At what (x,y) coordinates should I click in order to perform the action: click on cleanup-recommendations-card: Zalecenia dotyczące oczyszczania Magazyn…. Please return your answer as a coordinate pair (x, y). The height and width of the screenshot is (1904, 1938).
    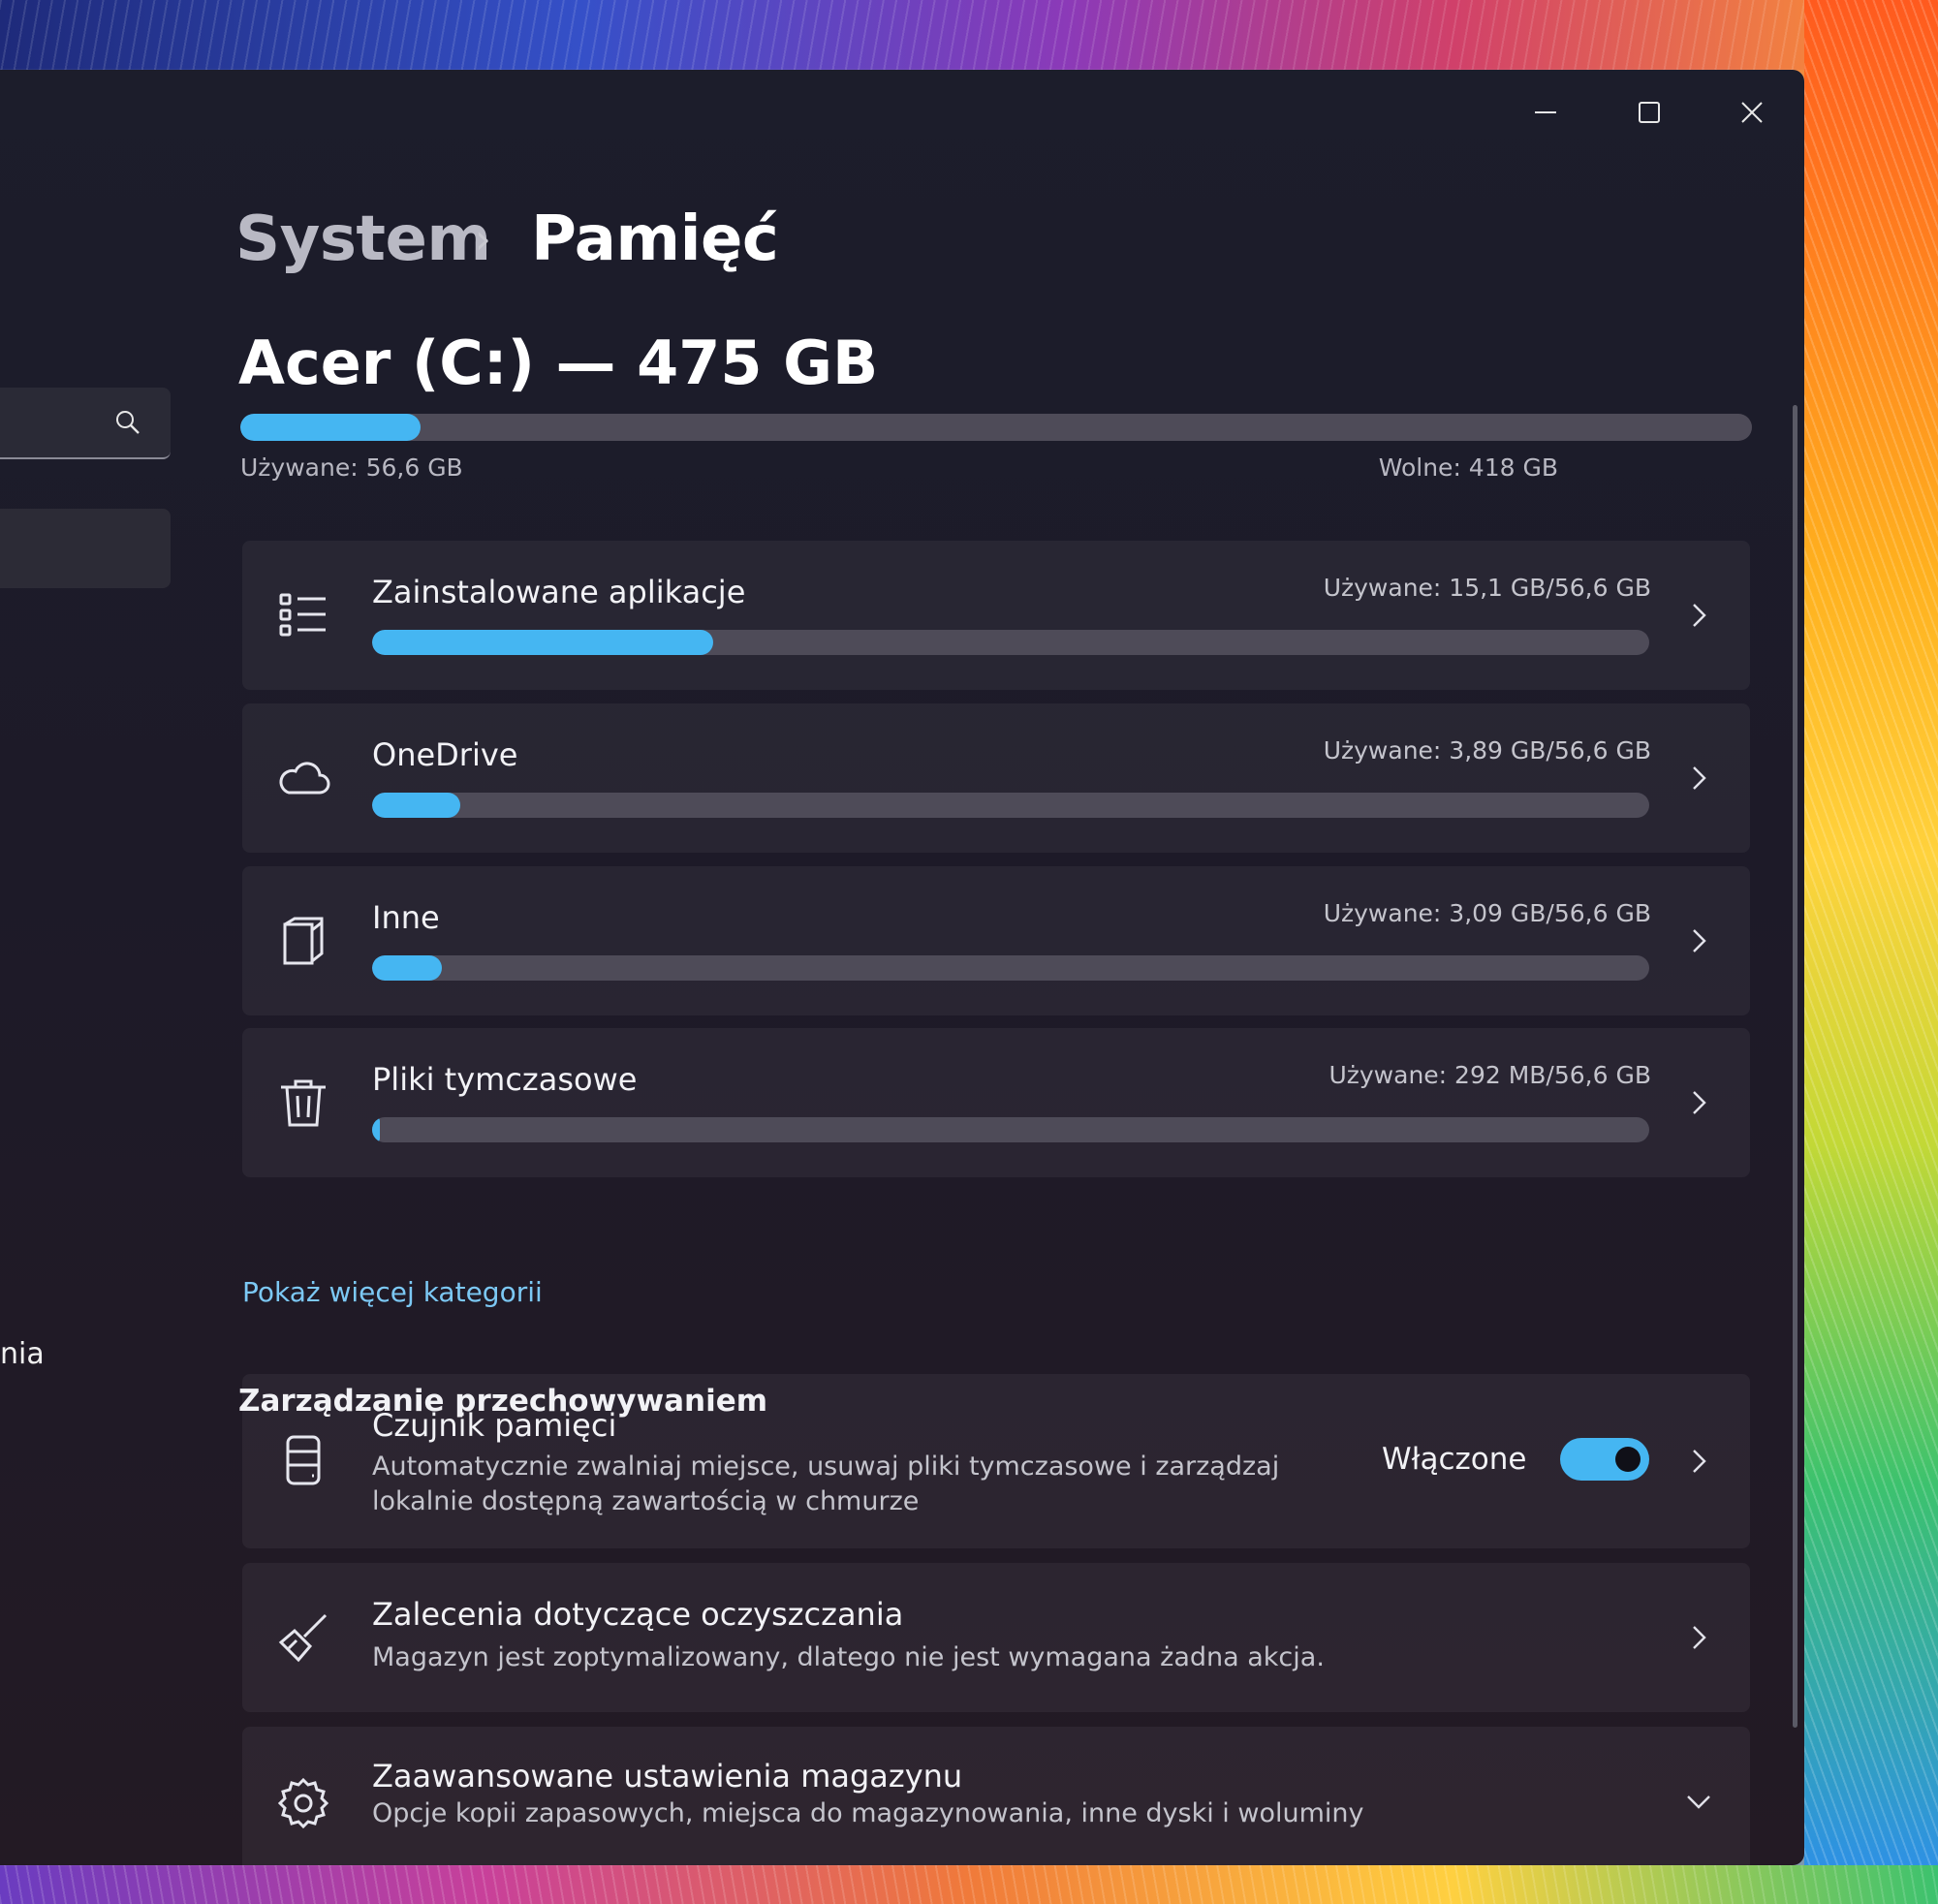
    Looking at the image, I should click on (996, 1638).